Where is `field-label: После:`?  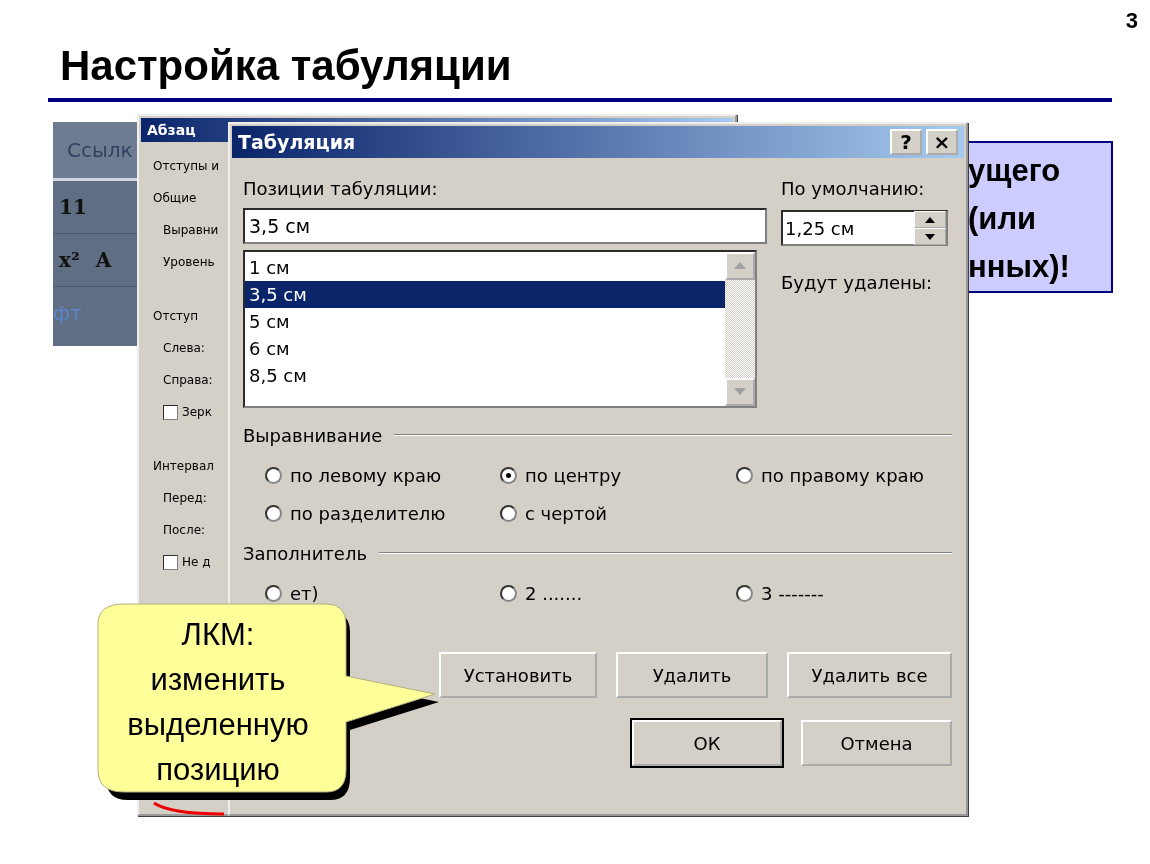 field-label: После: is located at coordinates (184, 530).